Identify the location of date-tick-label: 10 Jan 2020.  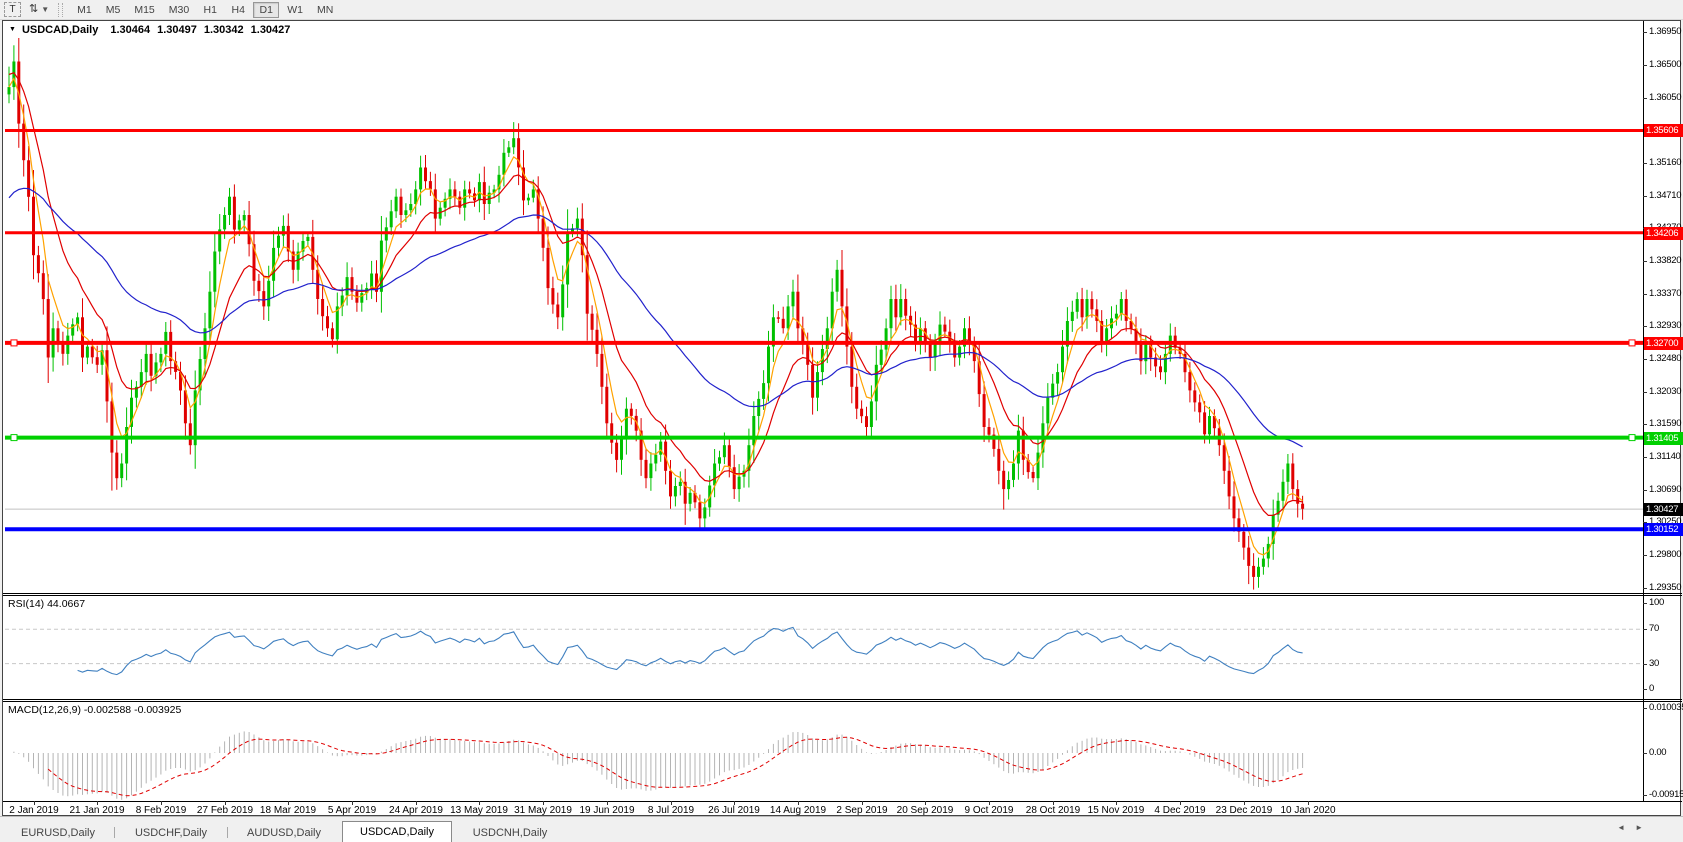
(1308, 810).